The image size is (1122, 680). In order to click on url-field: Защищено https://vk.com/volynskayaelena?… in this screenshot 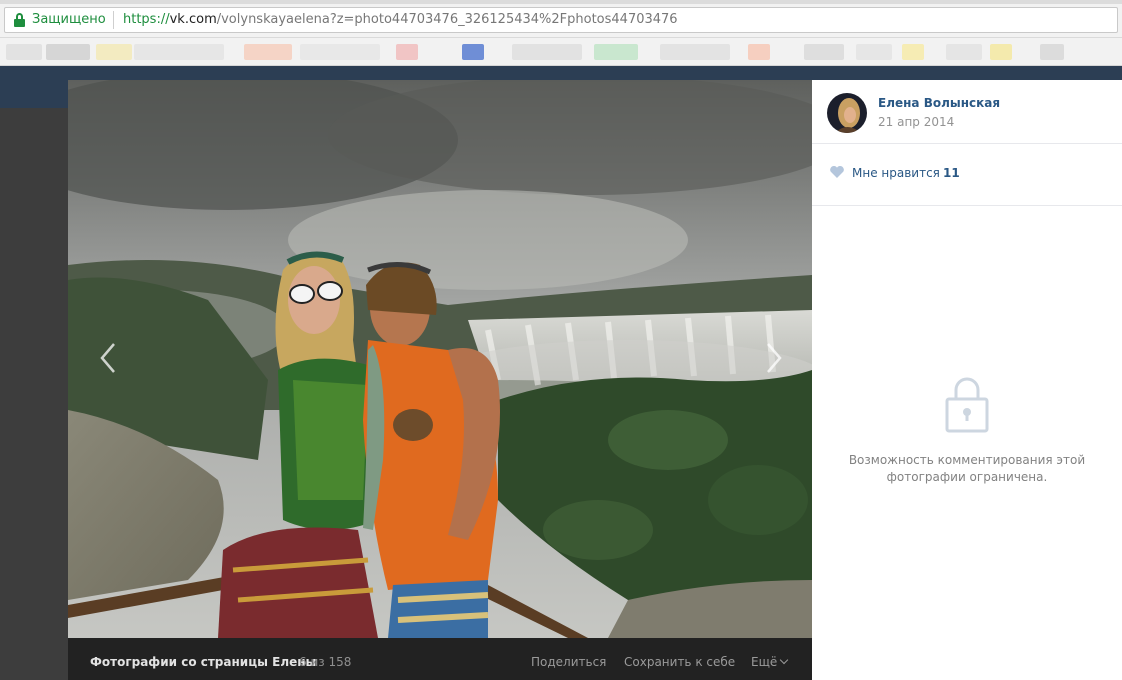, I will do `click(561, 20)`.